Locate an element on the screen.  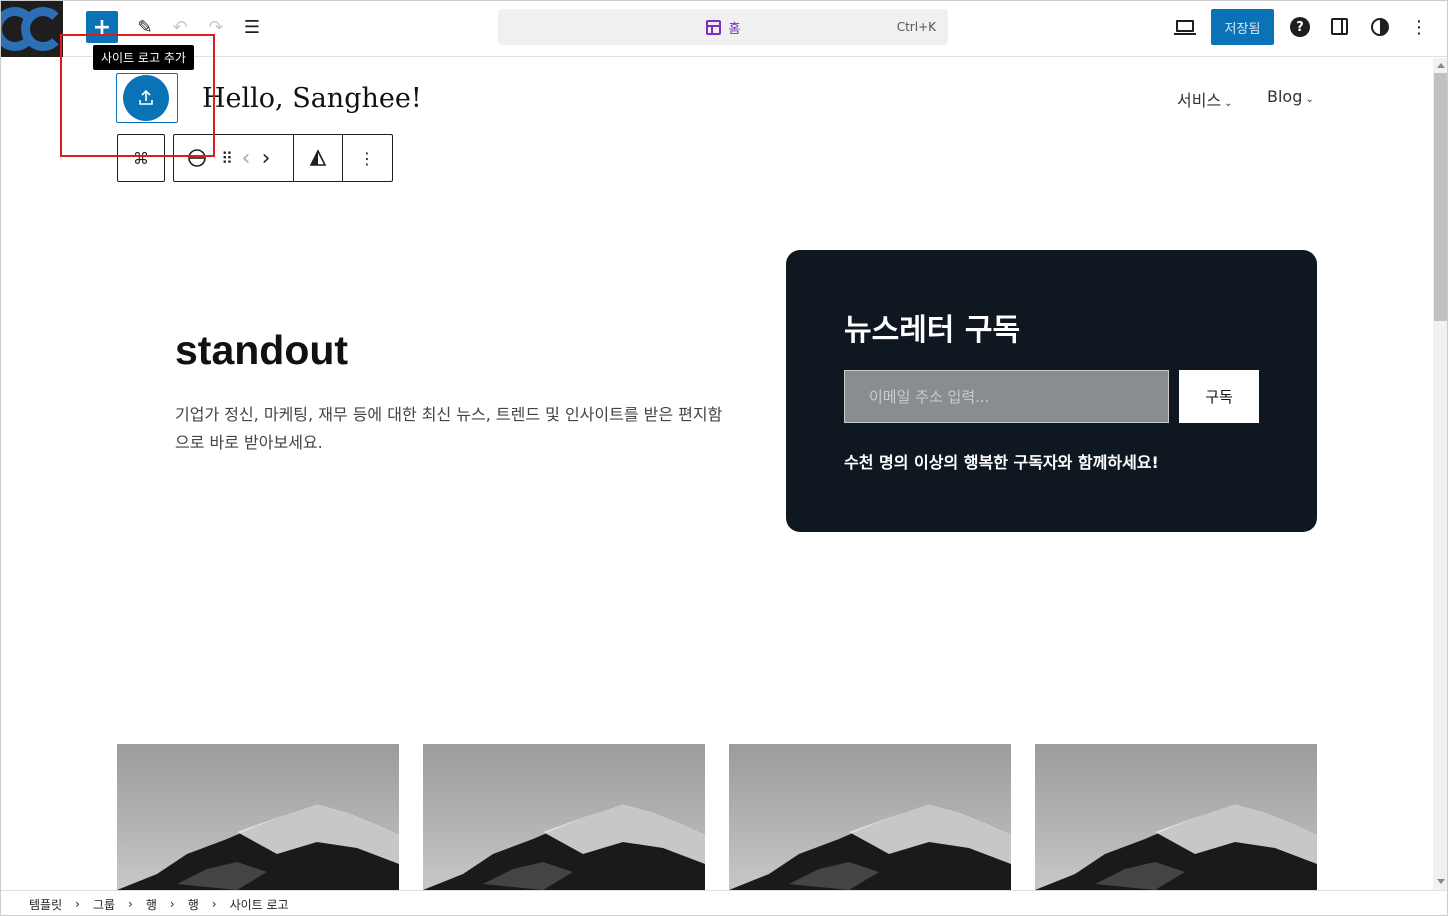
editor-top-toolbar: + ✎ ↶ ↷ ☰ 홈 Ctrl+K 저장됨 ? ⋮ is located at coordinates (724, 29).